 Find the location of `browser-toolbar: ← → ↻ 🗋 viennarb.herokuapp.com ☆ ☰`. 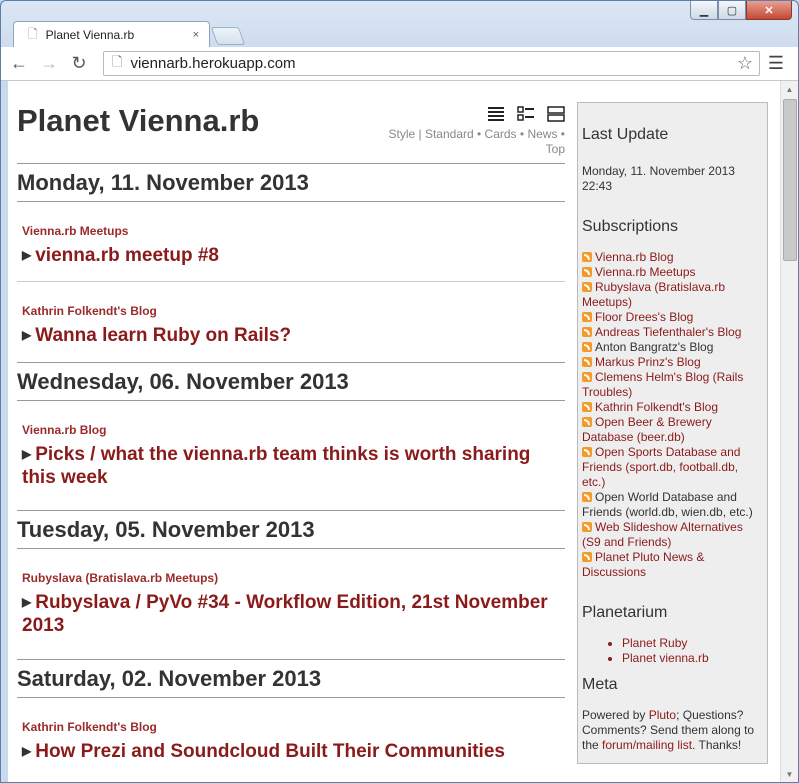

browser-toolbar: ← → ↻ 🗋 viennarb.herokuapp.com ☆ ☰ is located at coordinates (399, 64).